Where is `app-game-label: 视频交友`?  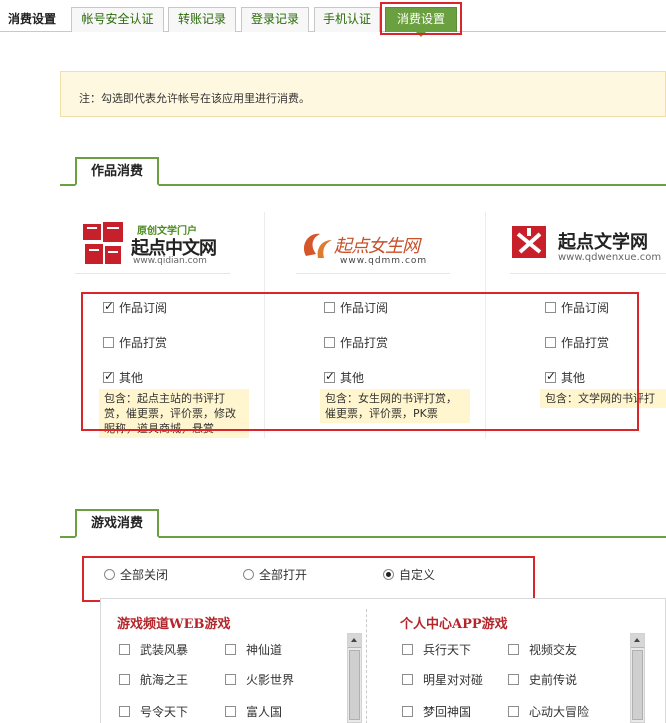 app-game-label: 视频交友 is located at coordinates (553, 649).